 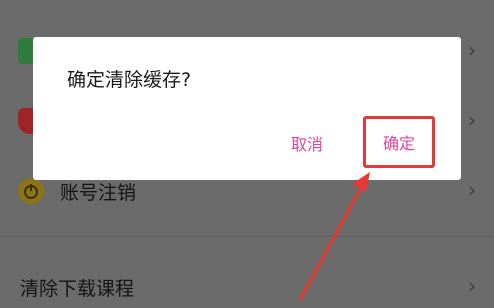 What do you see at coordinates (361, 182) in the screenshot?
I see `arrow-head-icon` at bounding box center [361, 182].